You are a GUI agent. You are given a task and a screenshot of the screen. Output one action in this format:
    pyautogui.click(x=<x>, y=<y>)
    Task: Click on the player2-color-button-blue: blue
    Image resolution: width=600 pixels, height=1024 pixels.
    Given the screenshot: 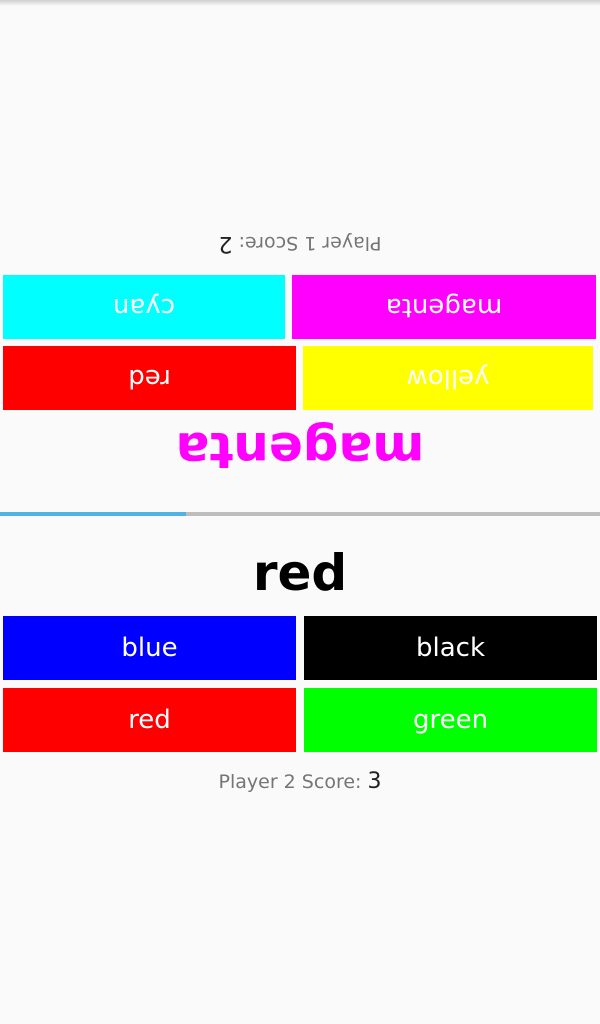 What is the action you would take?
    pyautogui.click(x=149, y=648)
    